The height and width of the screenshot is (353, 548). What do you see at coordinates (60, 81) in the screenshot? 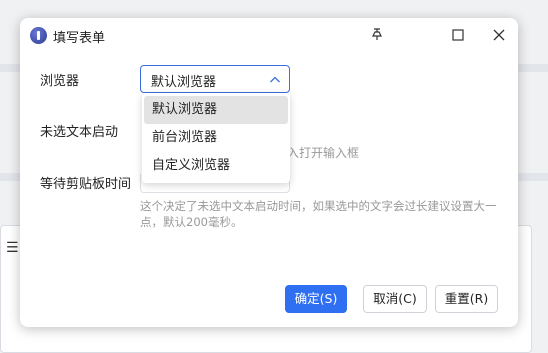
I see `browser-label: 浏览器` at bounding box center [60, 81].